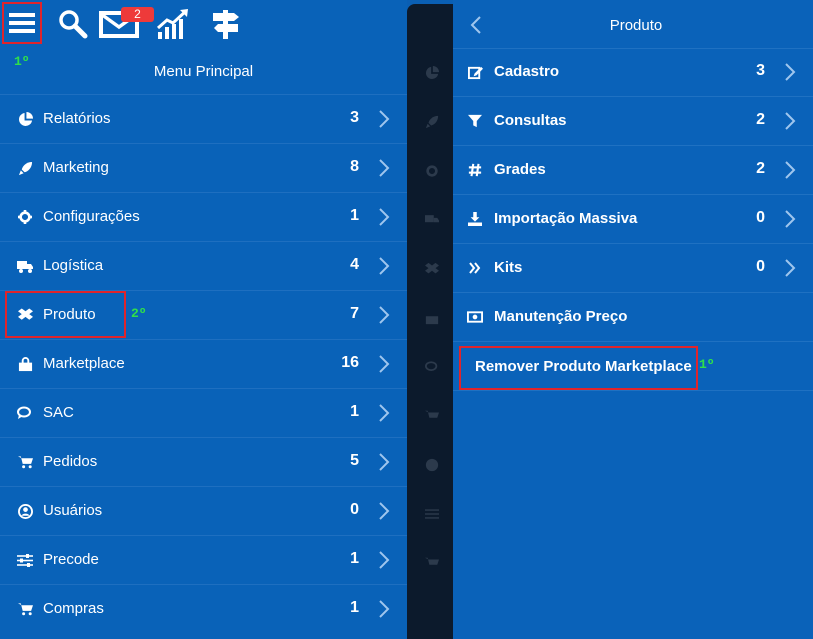 Image resolution: width=813 pixels, height=639 pixels. Describe the element at coordinates (475, 219) in the screenshot. I see `download-icon` at that location.